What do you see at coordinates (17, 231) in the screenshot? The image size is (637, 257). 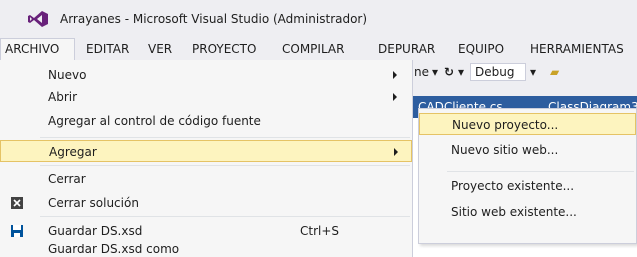 I see `save-icon` at bounding box center [17, 231].